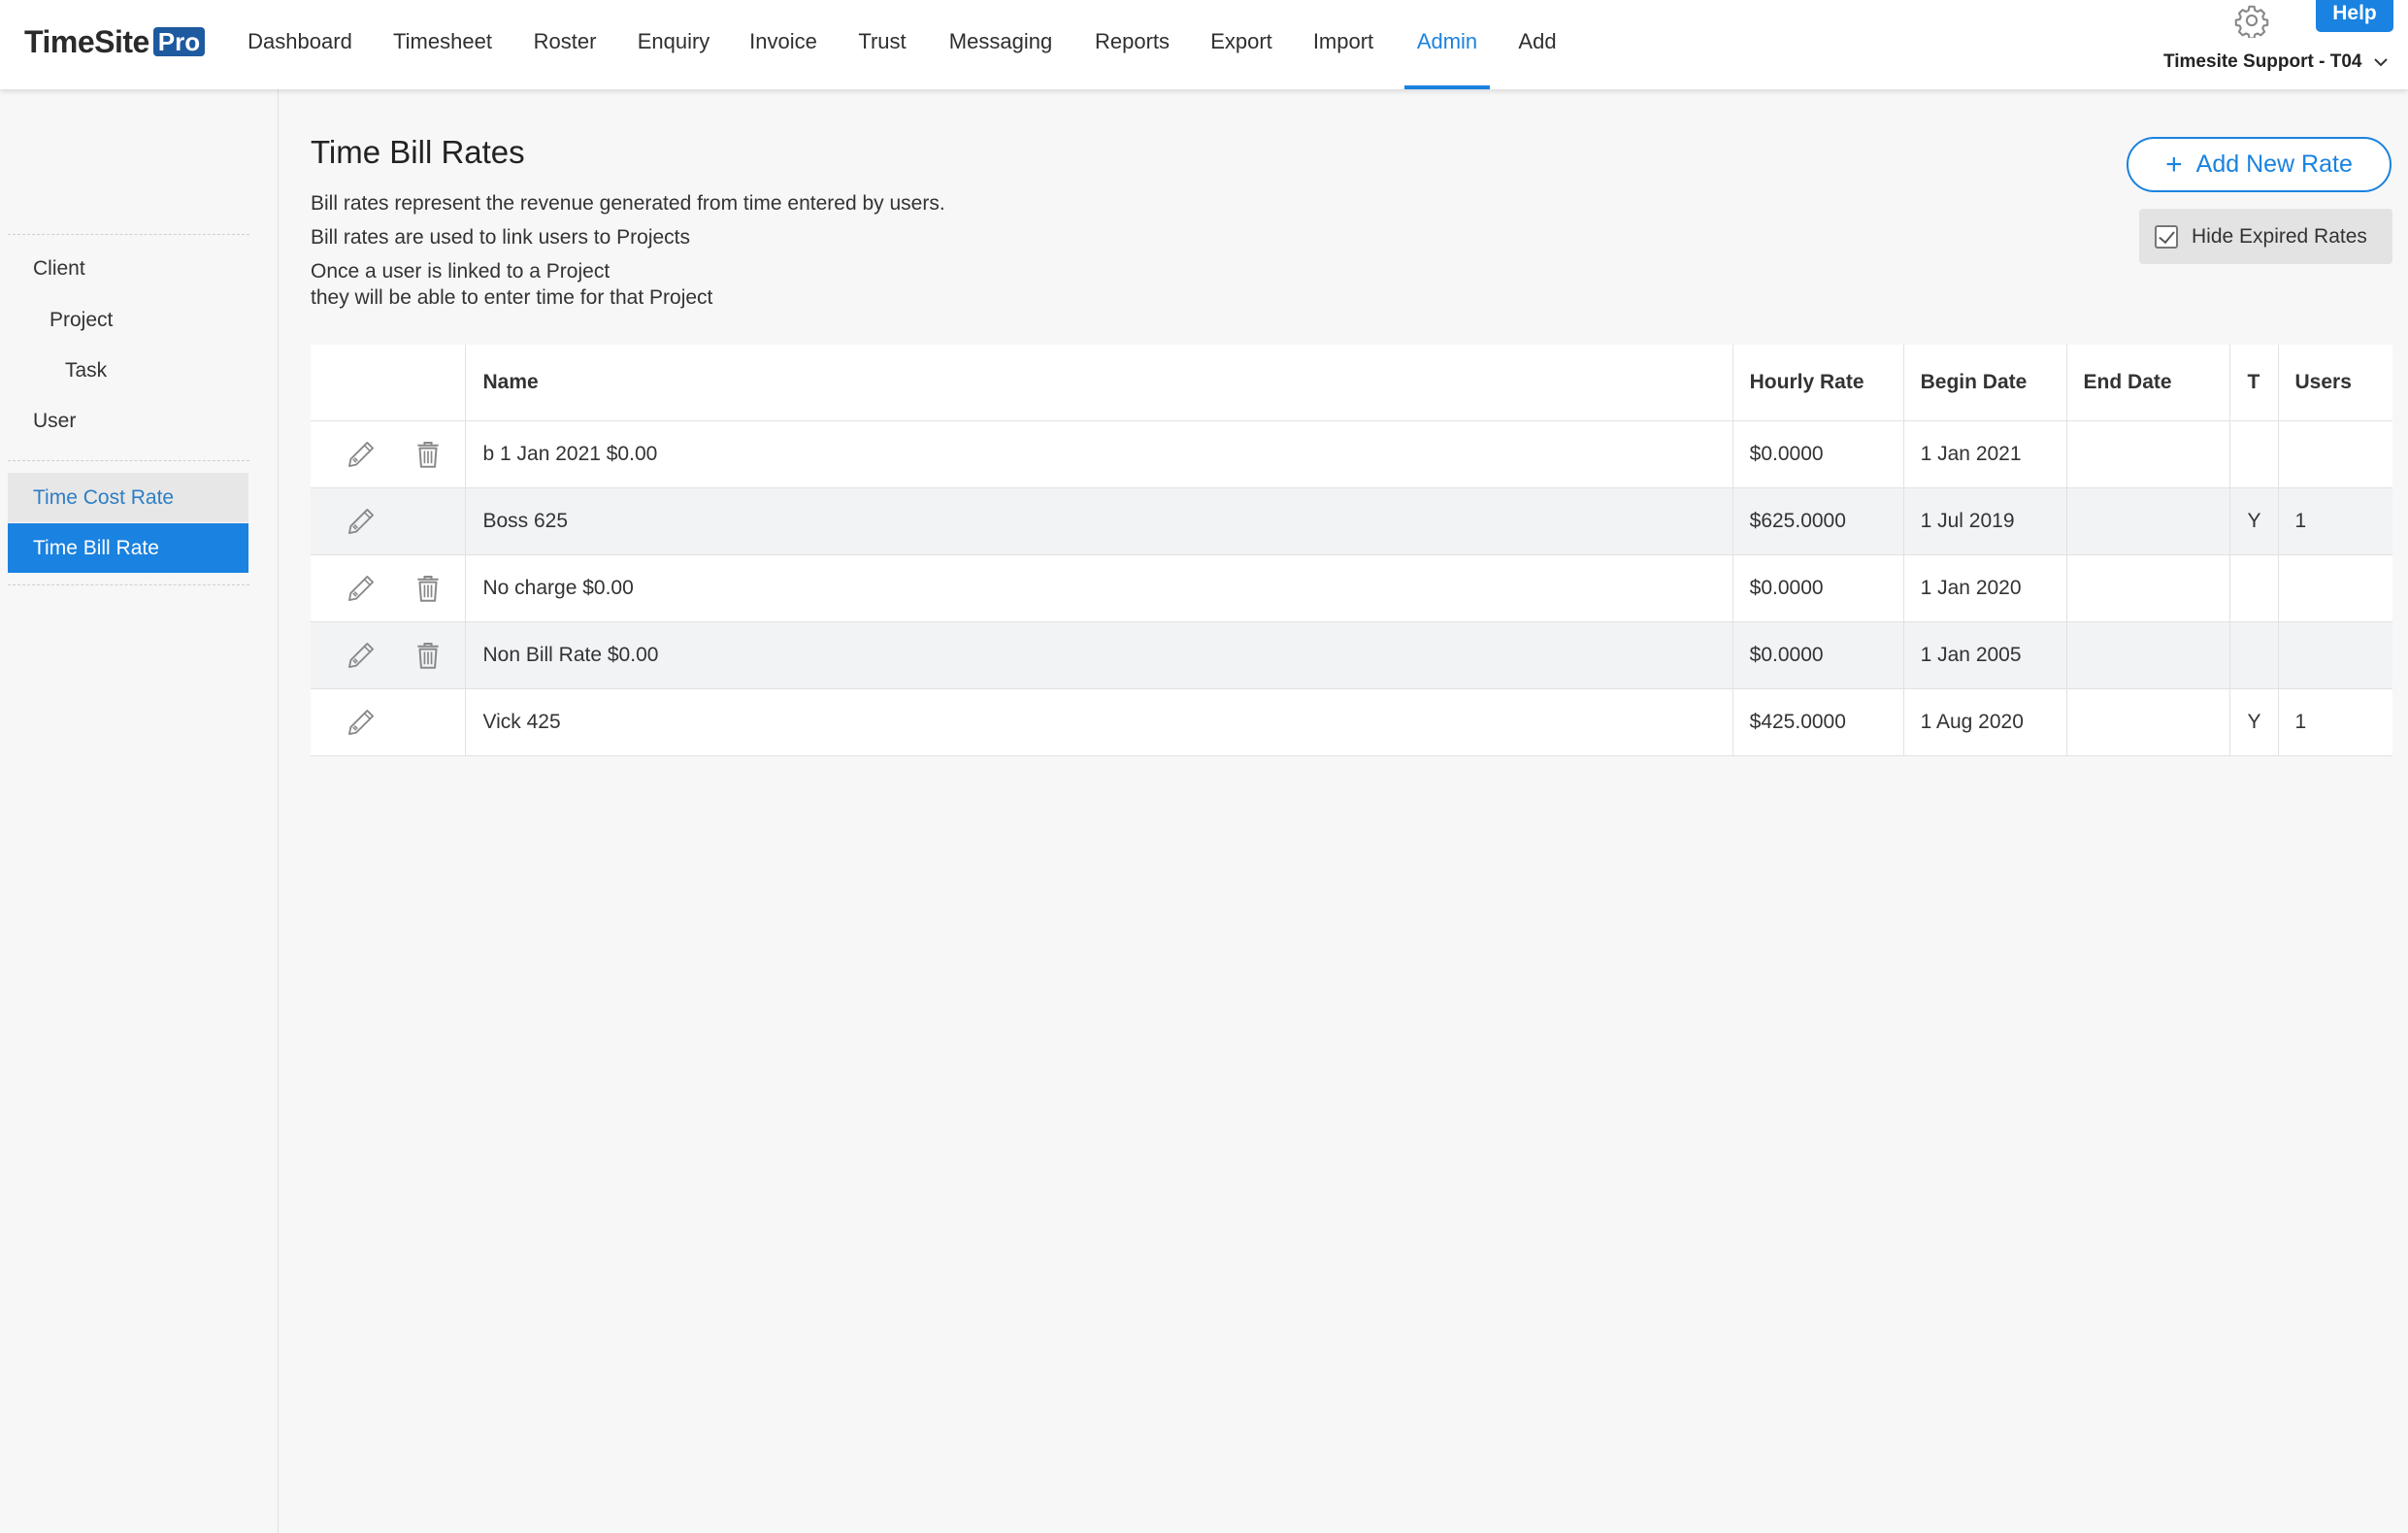 The image size is (2408, 1533). I want to click on column-header-hourly-rate: Hourly Rate, so click(1818, 383).